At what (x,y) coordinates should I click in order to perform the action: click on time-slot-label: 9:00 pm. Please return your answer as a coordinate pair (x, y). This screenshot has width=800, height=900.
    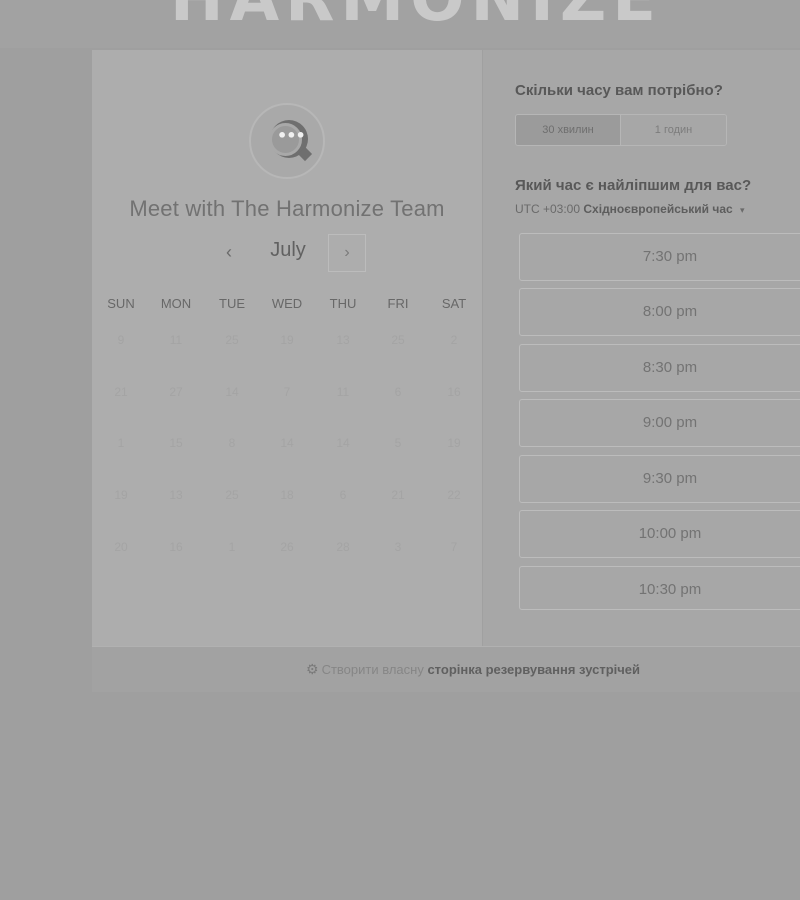
    Looking at the image, I should click on (670, 422).